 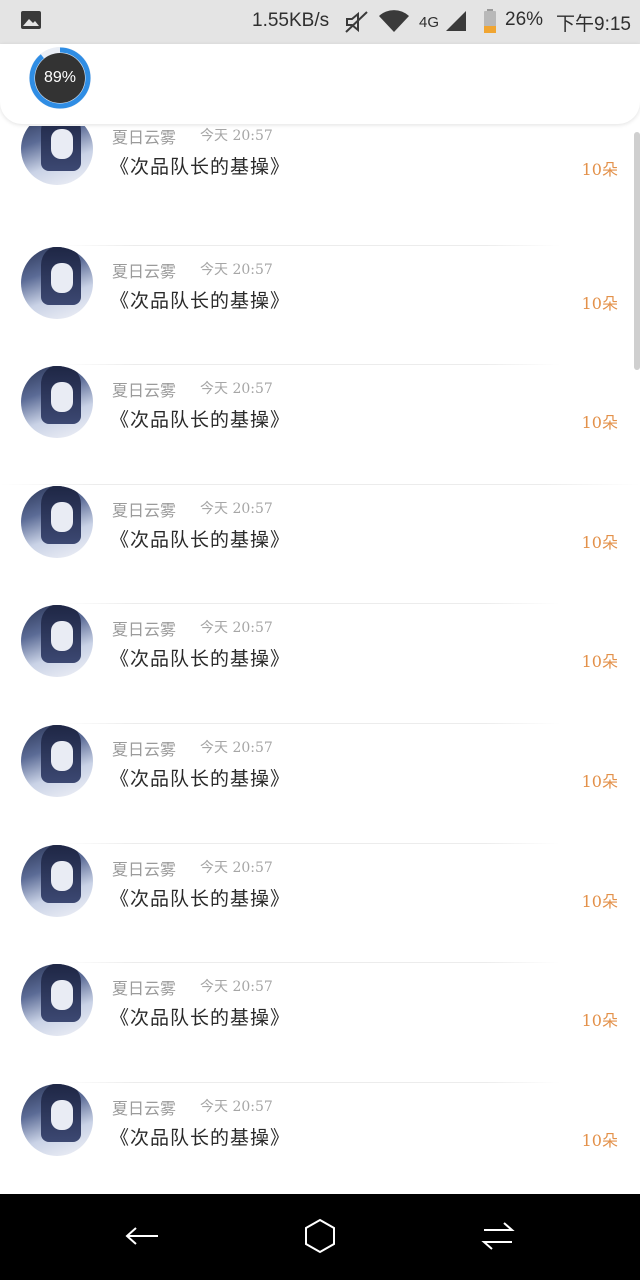 I want to click on network-type: 4G, so click(x=429, y=22).